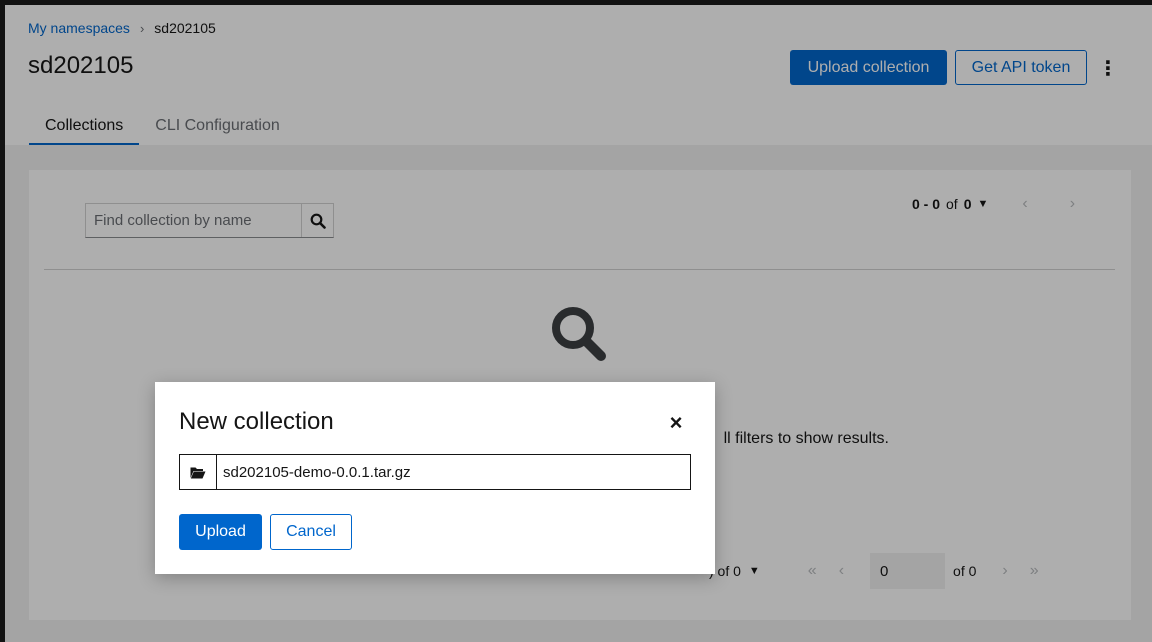 This screenshot has height=642, width=1152. What do you see at coordinates (220, 532) in the screenshot?
I see `upload-button: Upload` at bounding box center [220, 532].